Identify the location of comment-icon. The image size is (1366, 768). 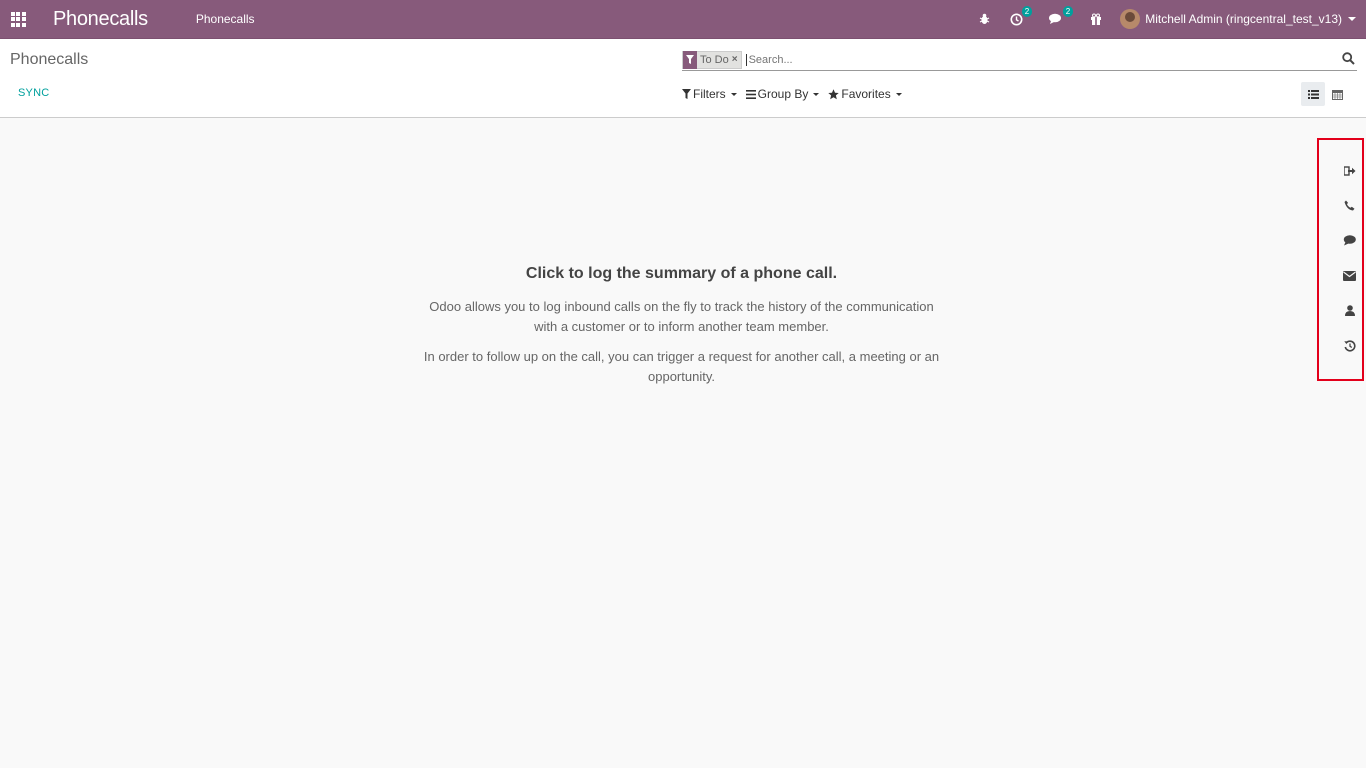
(1350, 240).